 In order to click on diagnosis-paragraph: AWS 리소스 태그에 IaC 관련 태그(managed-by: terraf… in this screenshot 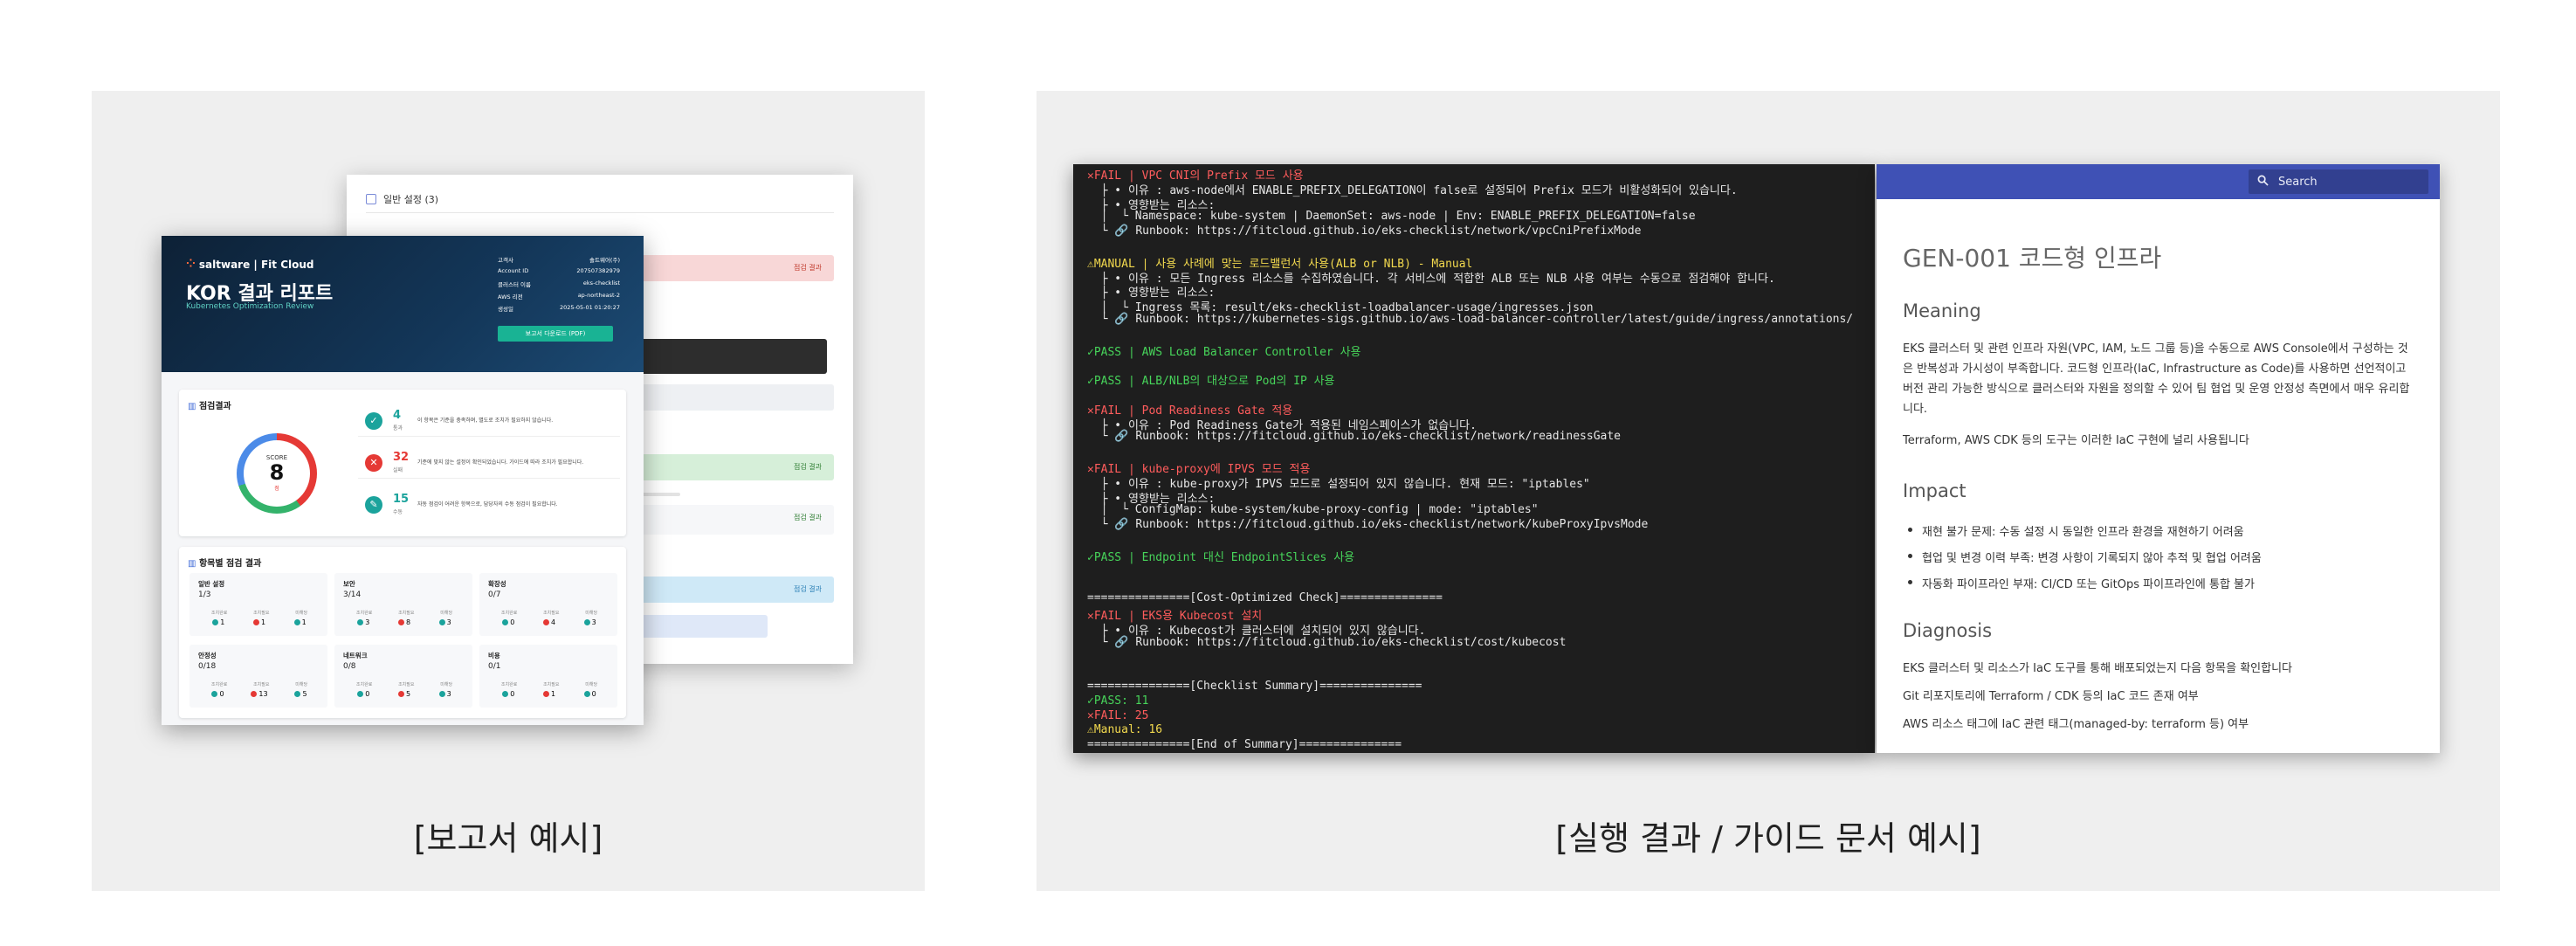, I will do `click(2076, 724)`.